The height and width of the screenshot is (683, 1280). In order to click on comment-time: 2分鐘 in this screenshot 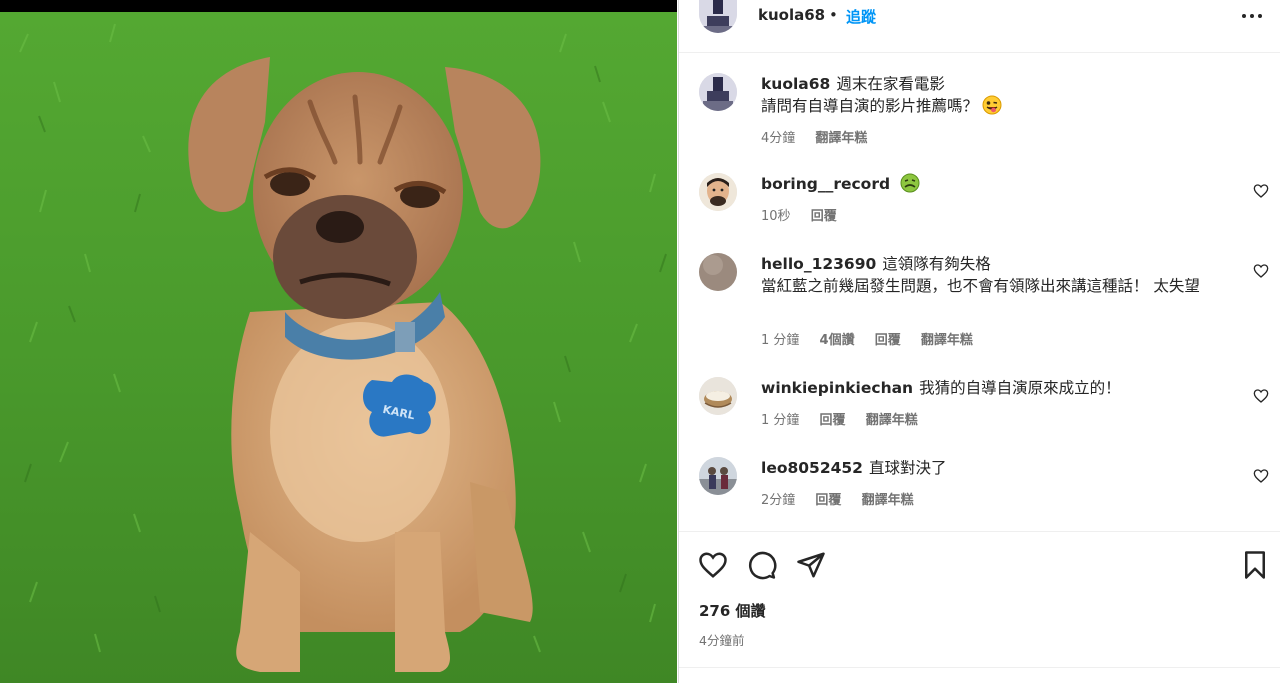, I will do `click(778, 500)`.